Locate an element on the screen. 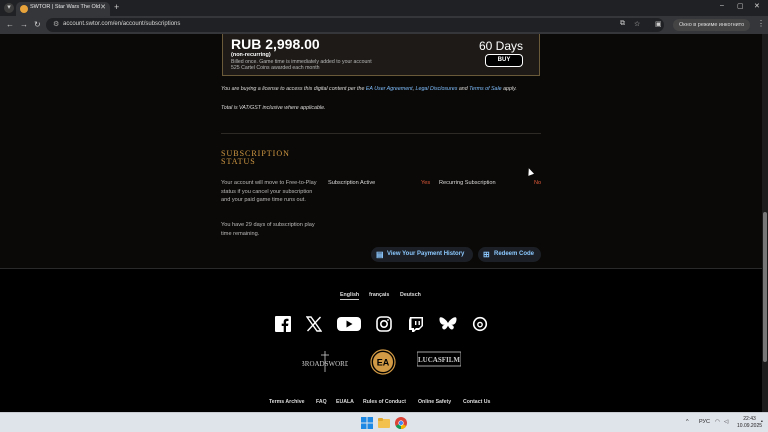  language-english: English is located at coordinates (350, 296).